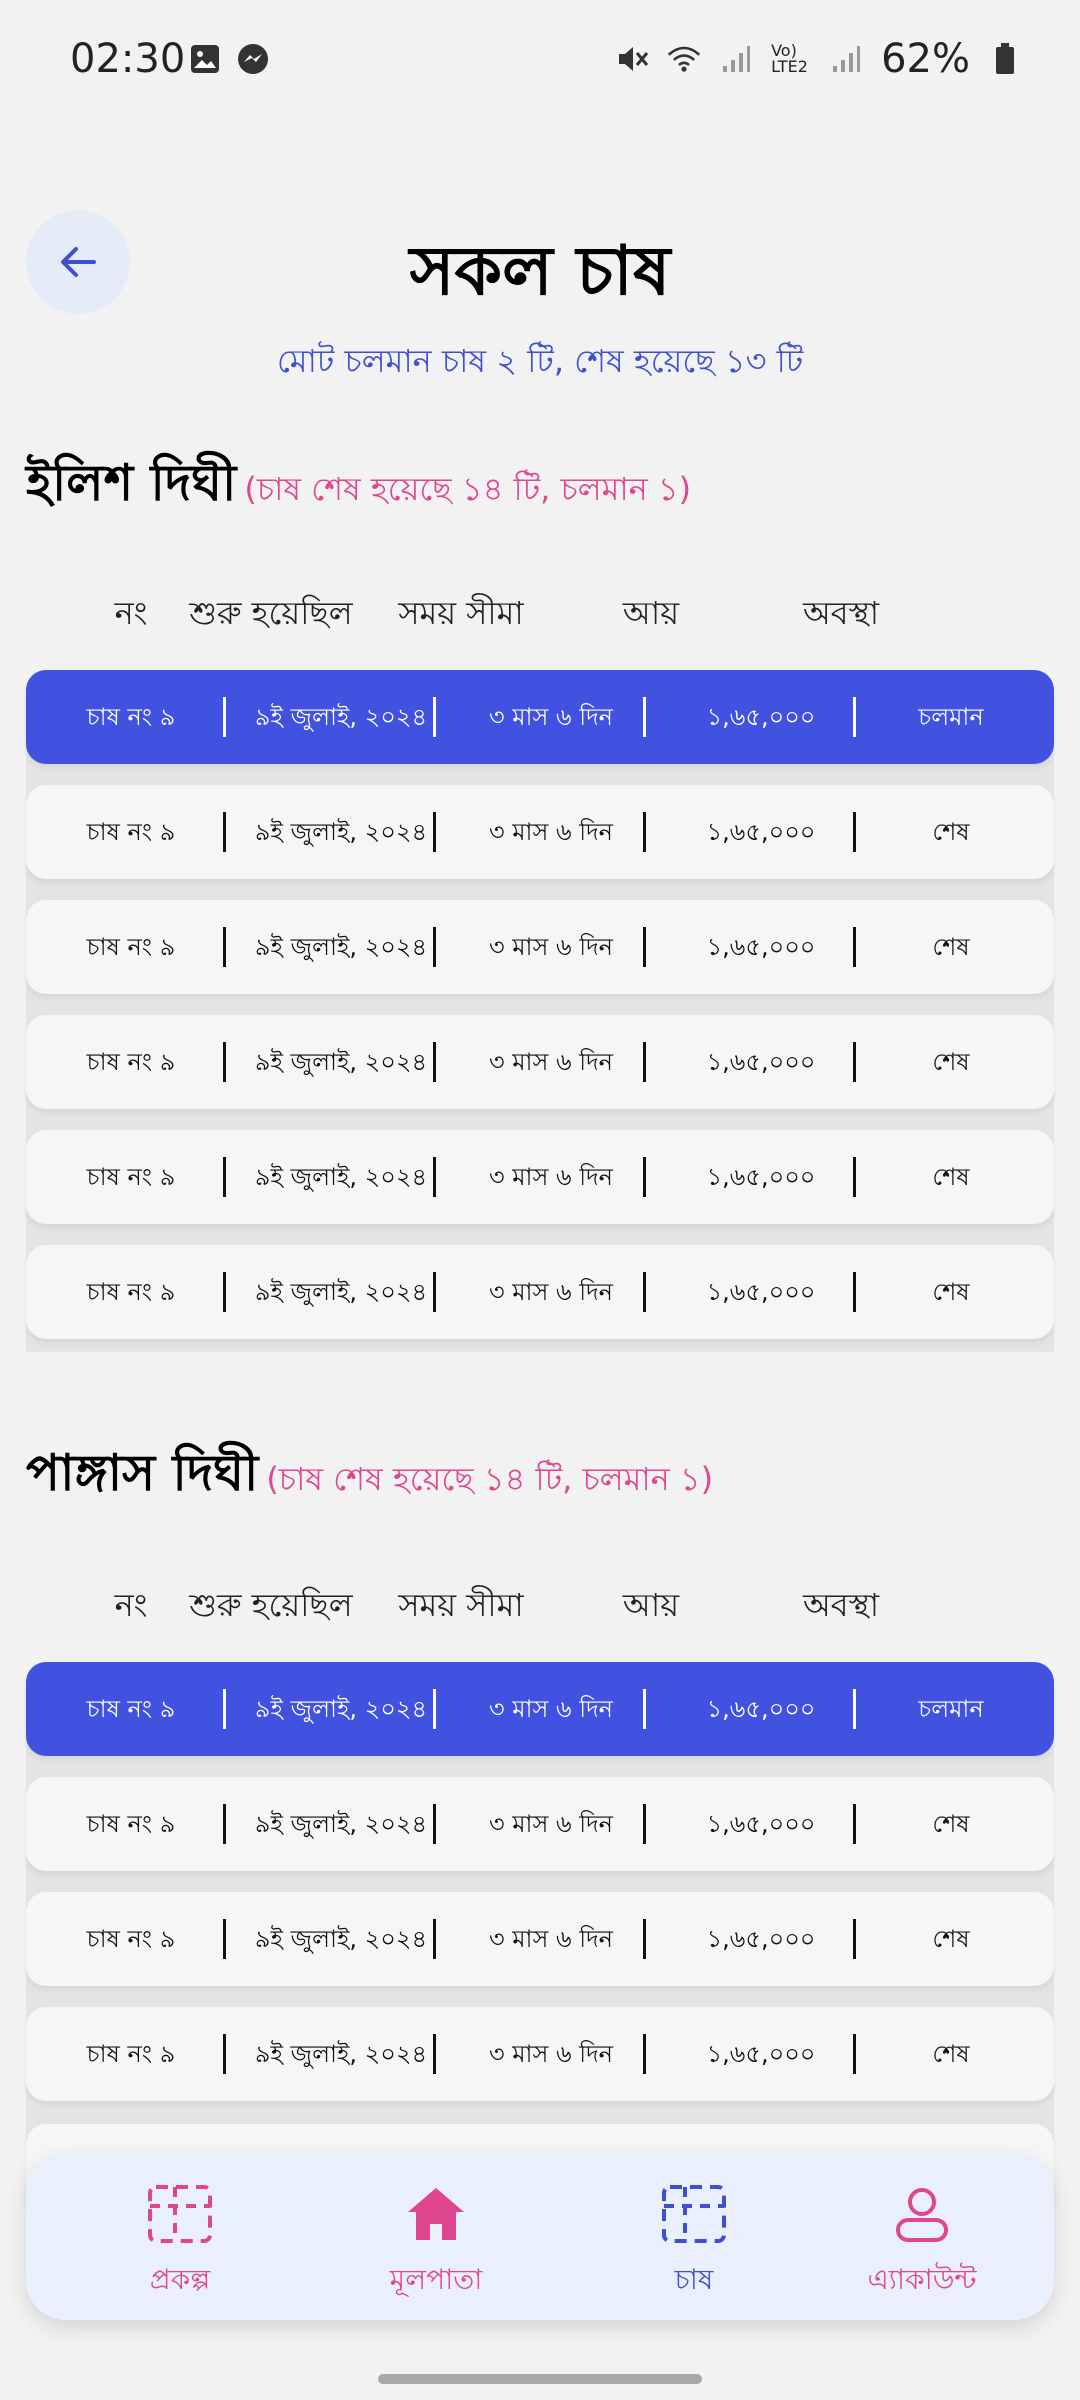 The height and width of the screenshot is (2400, 1080). I want to click on section-subtitle: (চাষ শেষ হয়েছে ১৪ টি, চলমান ১), so click(468, 489).